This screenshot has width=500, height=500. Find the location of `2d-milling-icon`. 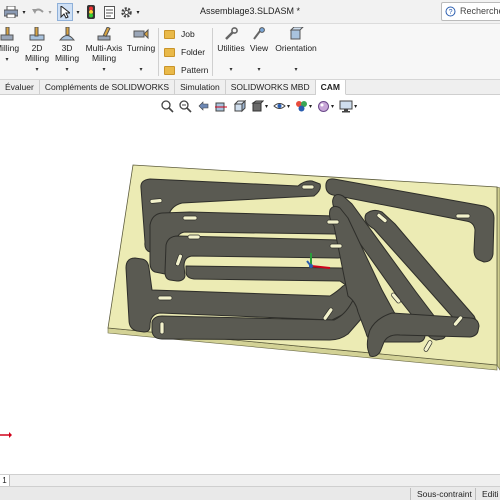

2d-milling-icon is located at coordinates (37, 34).